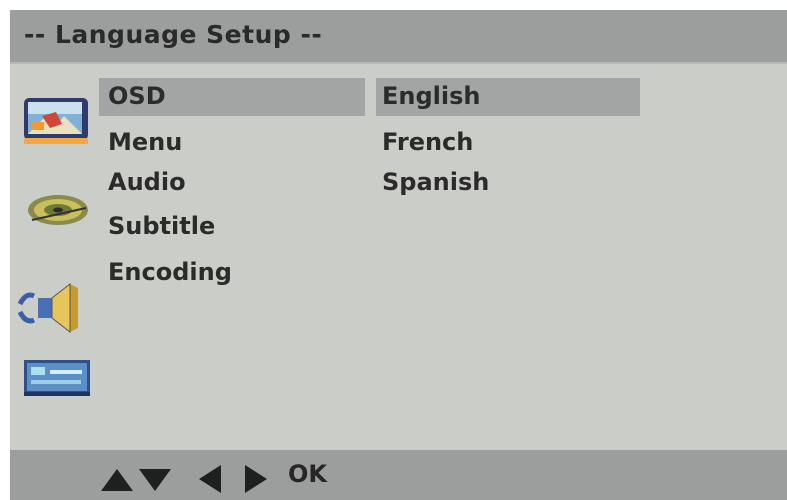 Image resolution: width=787 pixels, height=500 pixels. Describe the element at coordinates (210, 479) in the screenshot. I see `left-arrow-icon` at that location.